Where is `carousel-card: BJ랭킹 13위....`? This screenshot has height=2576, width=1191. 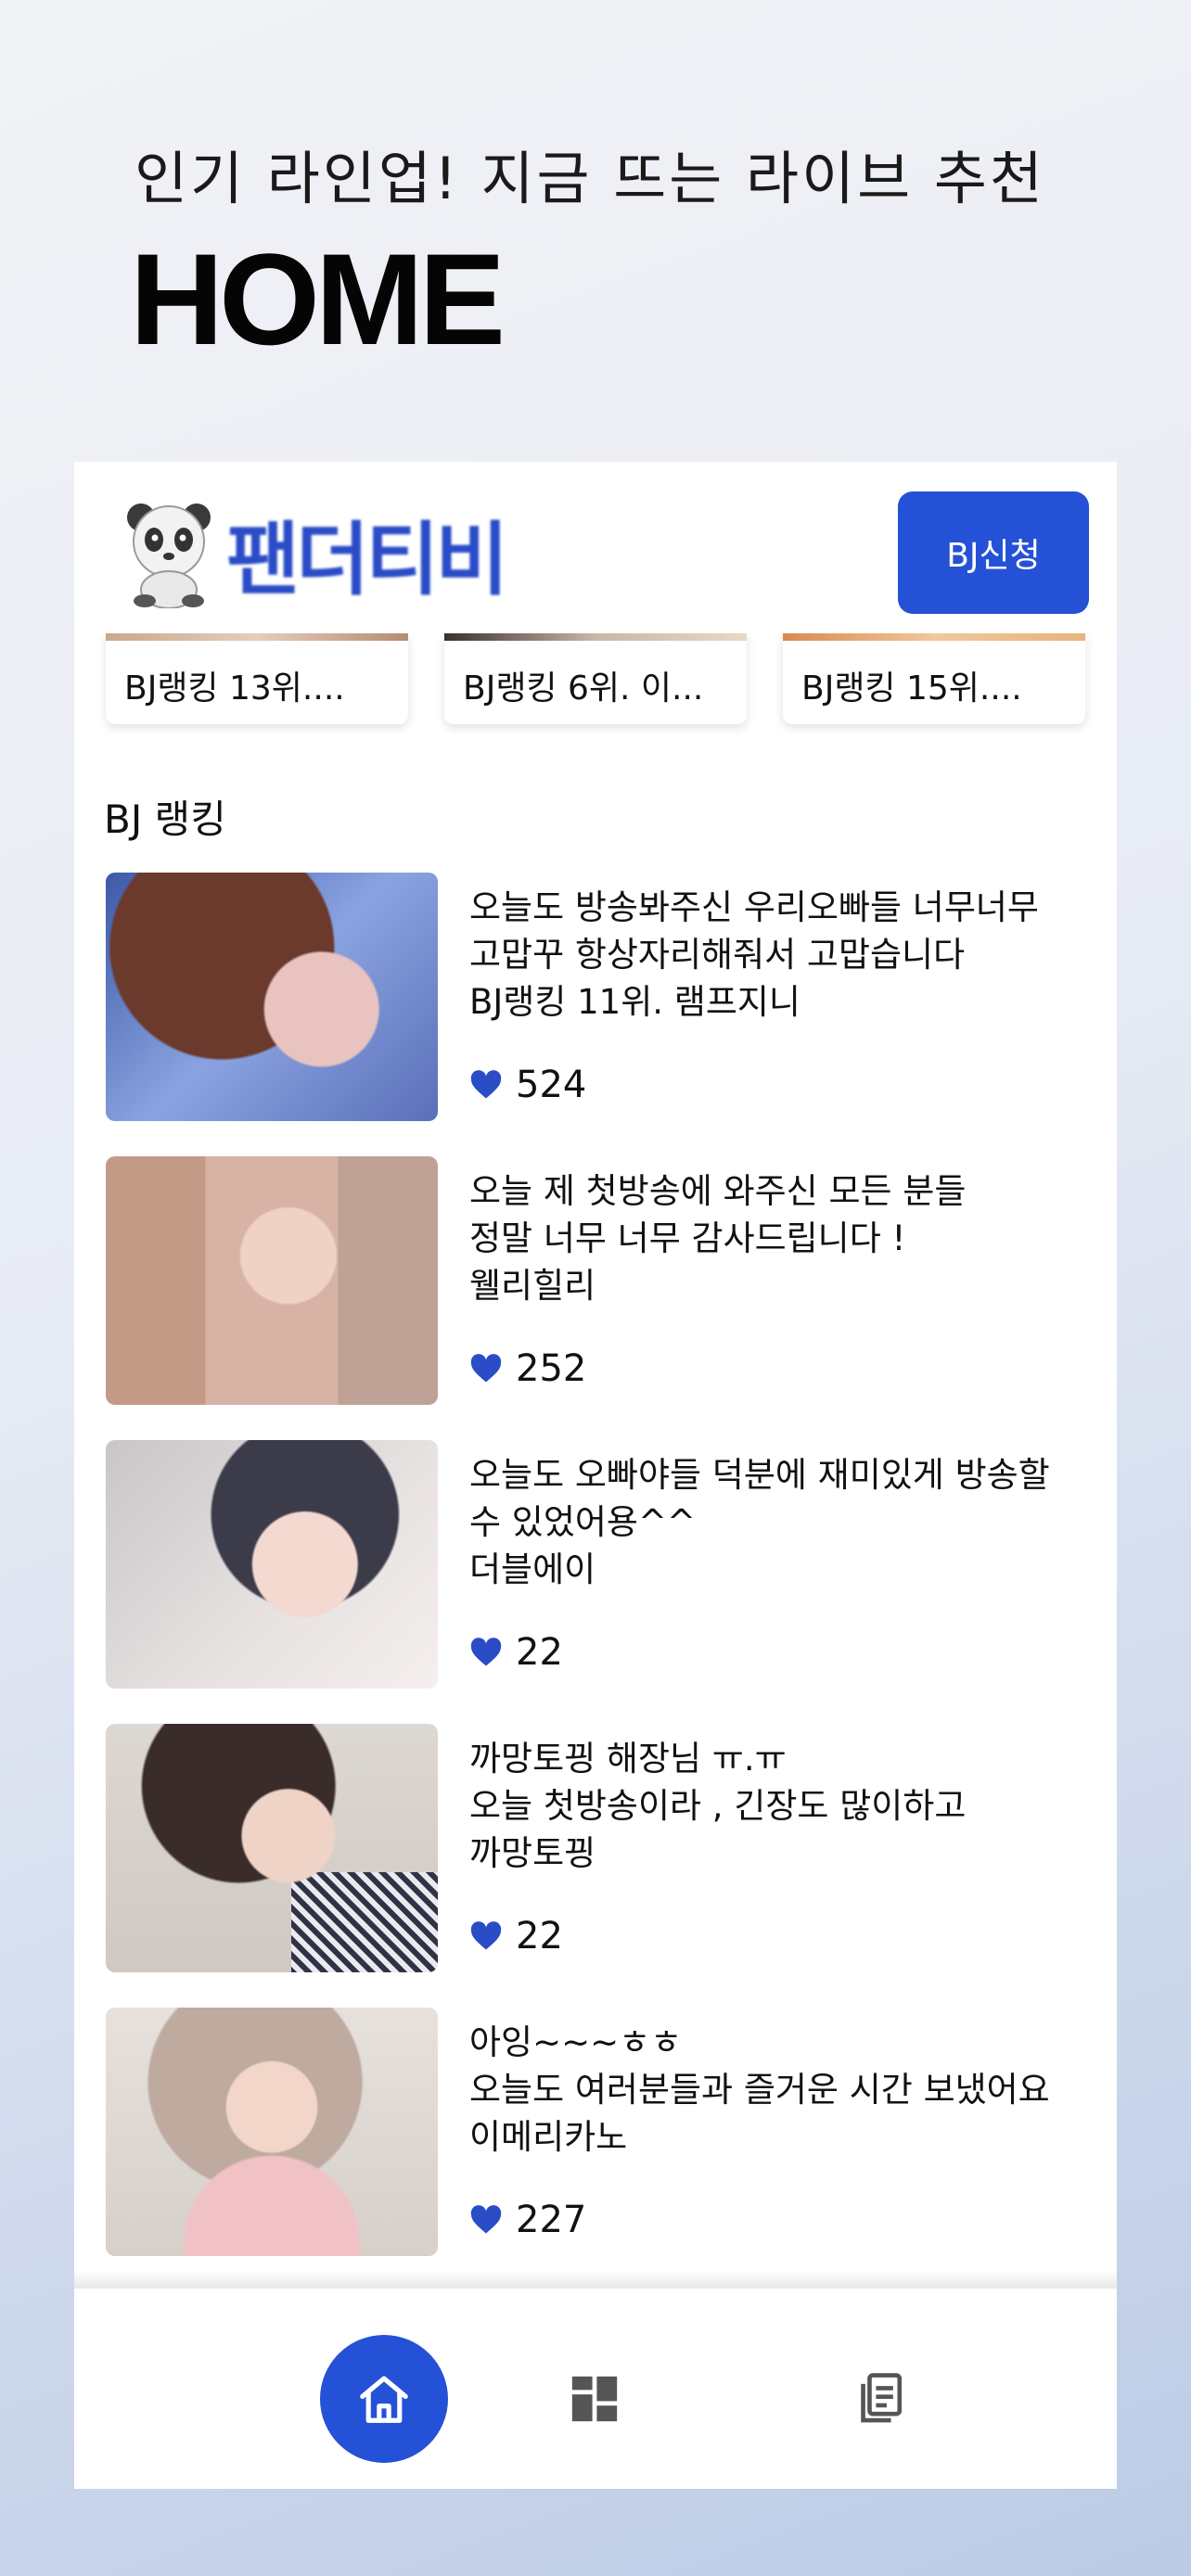 carousel-card: BJ랭킹 13위.... is located at coordinates (257, 679).